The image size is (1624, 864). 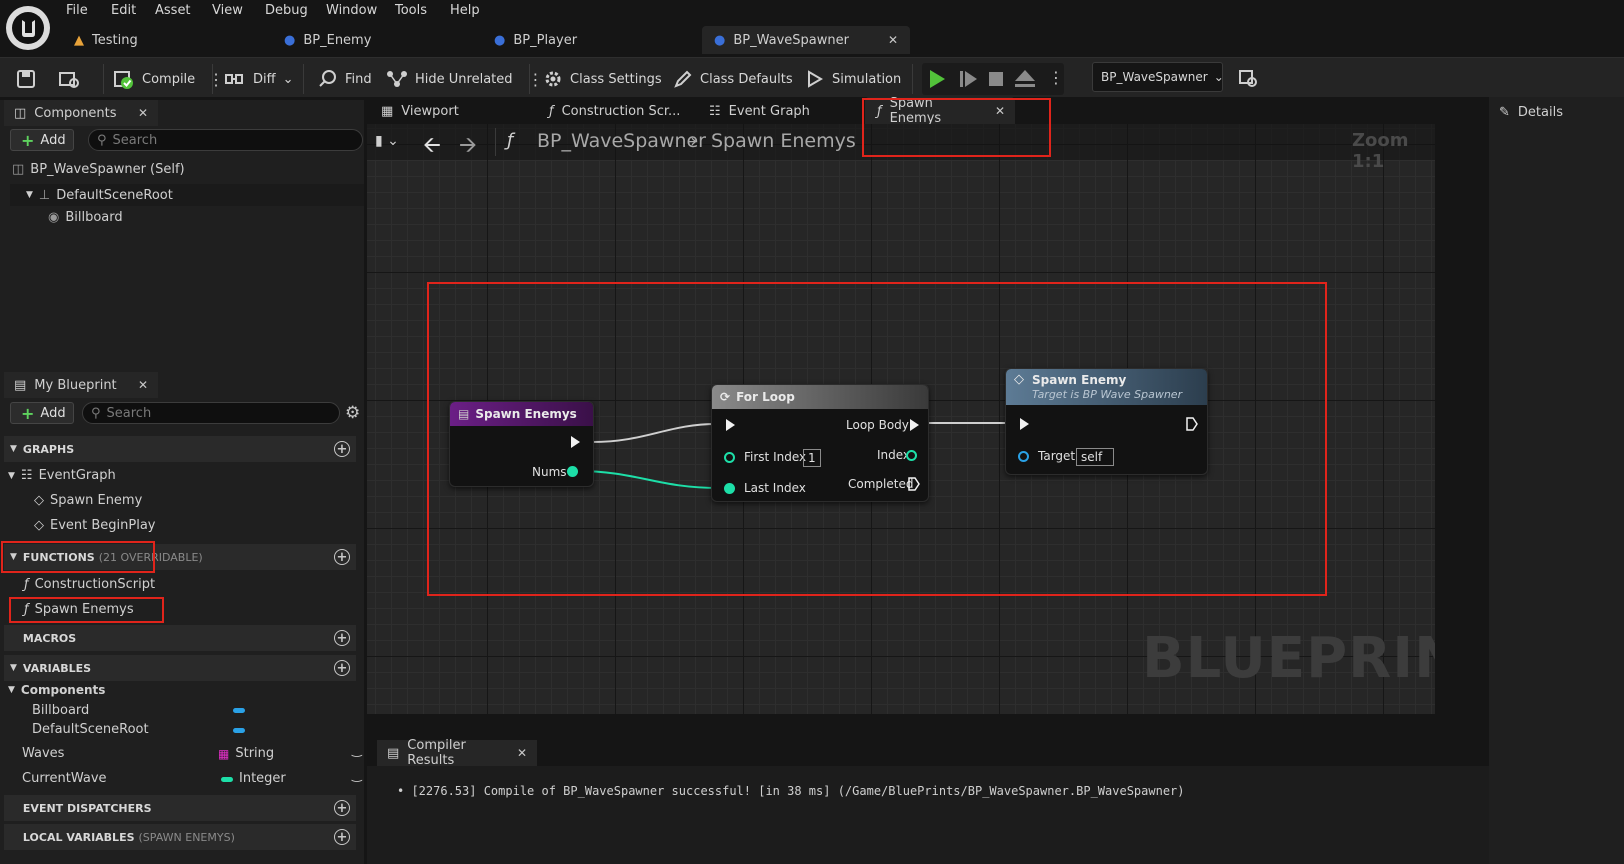 I want to click on section-event-dispatchers: ▼EVENT DISPATCHERS +, so click(x=180, y=808).